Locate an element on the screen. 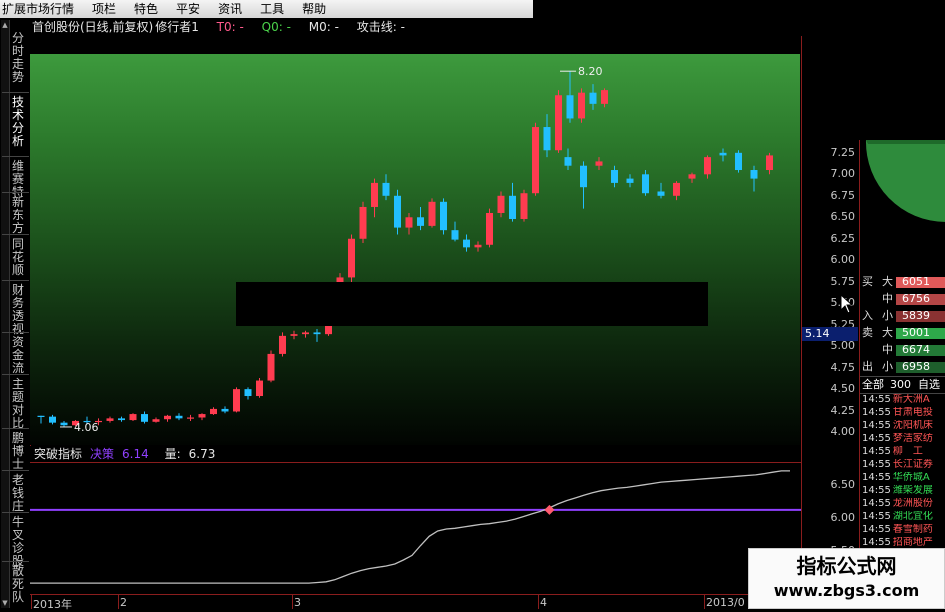 This screenshot has width=945, height=612. flow-value: 6674 is located at coordinates (916, 349).